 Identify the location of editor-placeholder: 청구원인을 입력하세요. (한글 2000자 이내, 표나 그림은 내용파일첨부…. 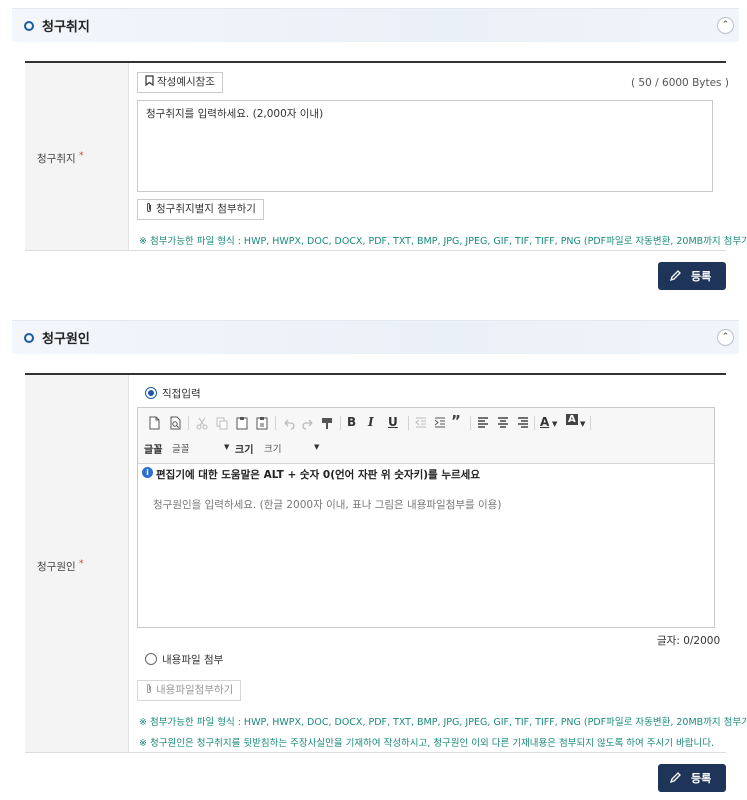
(327, 505).